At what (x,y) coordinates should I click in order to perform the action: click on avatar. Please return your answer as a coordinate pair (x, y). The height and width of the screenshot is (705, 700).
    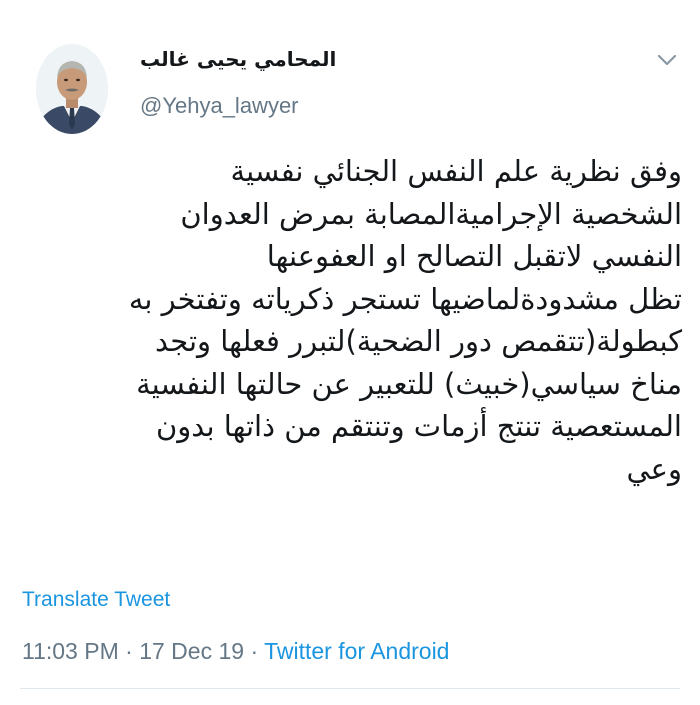
    Looking at the image, I should click on (72, 89).